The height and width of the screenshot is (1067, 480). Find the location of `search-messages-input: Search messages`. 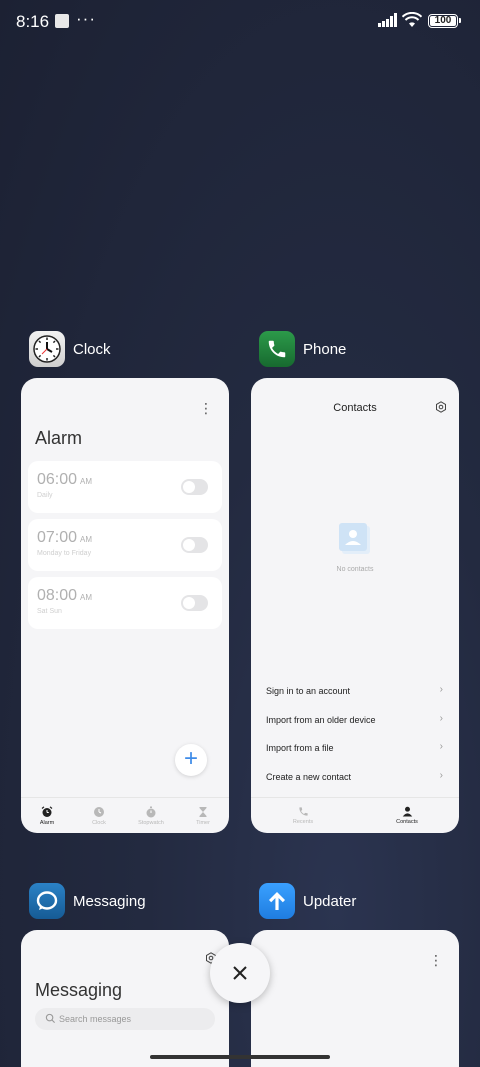

search-messages-input: Search messages is located at coordinates (125, 1019).